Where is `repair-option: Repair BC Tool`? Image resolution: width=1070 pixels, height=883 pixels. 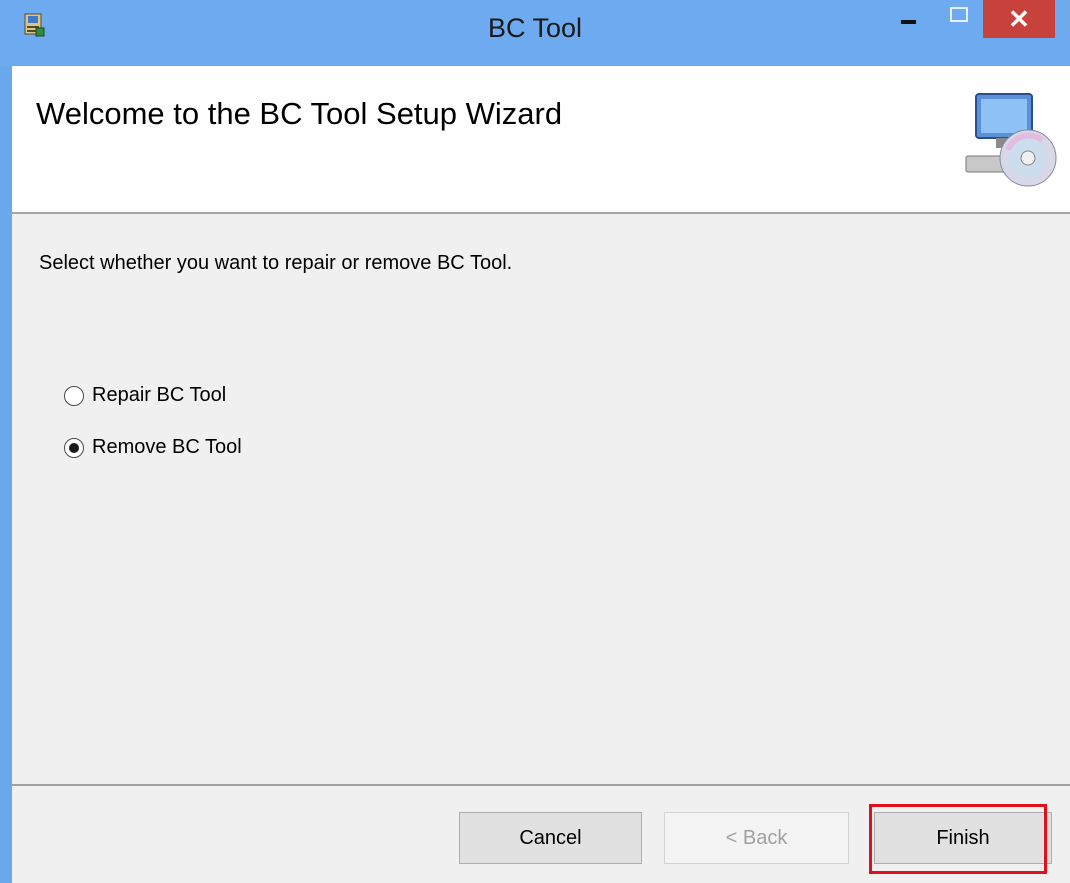 repair-option: Repair BC Tool is located at coordinates (145, 395).